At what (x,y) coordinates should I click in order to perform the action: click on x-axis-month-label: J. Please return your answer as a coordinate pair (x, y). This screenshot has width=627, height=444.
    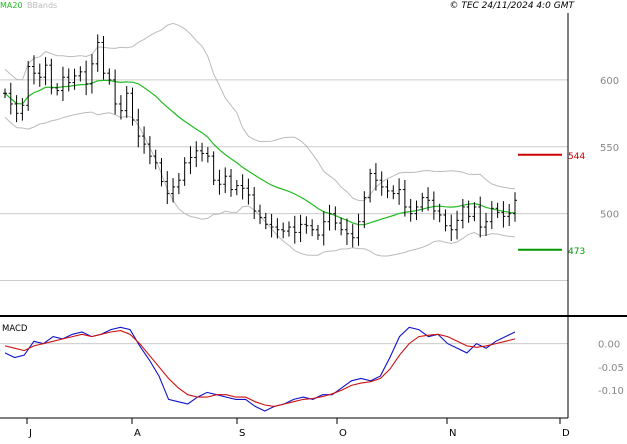
    Looking at the image, I should click on (30, 433).